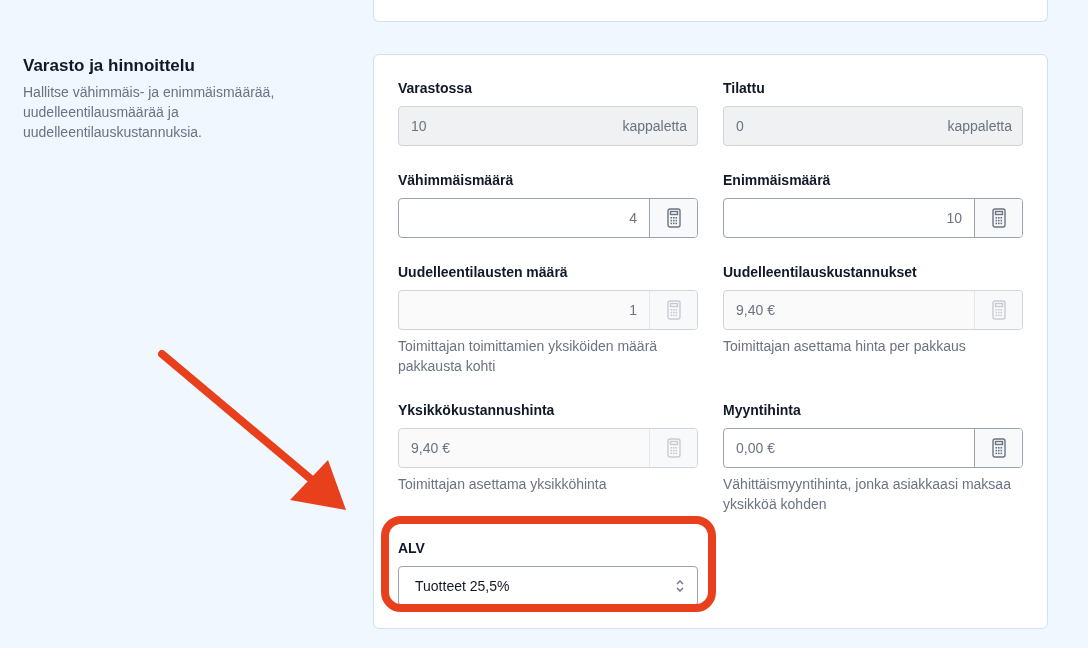 The image size is (1088, 648). I want to click on field-label: Enimmäismäärä, so click(777, 180).